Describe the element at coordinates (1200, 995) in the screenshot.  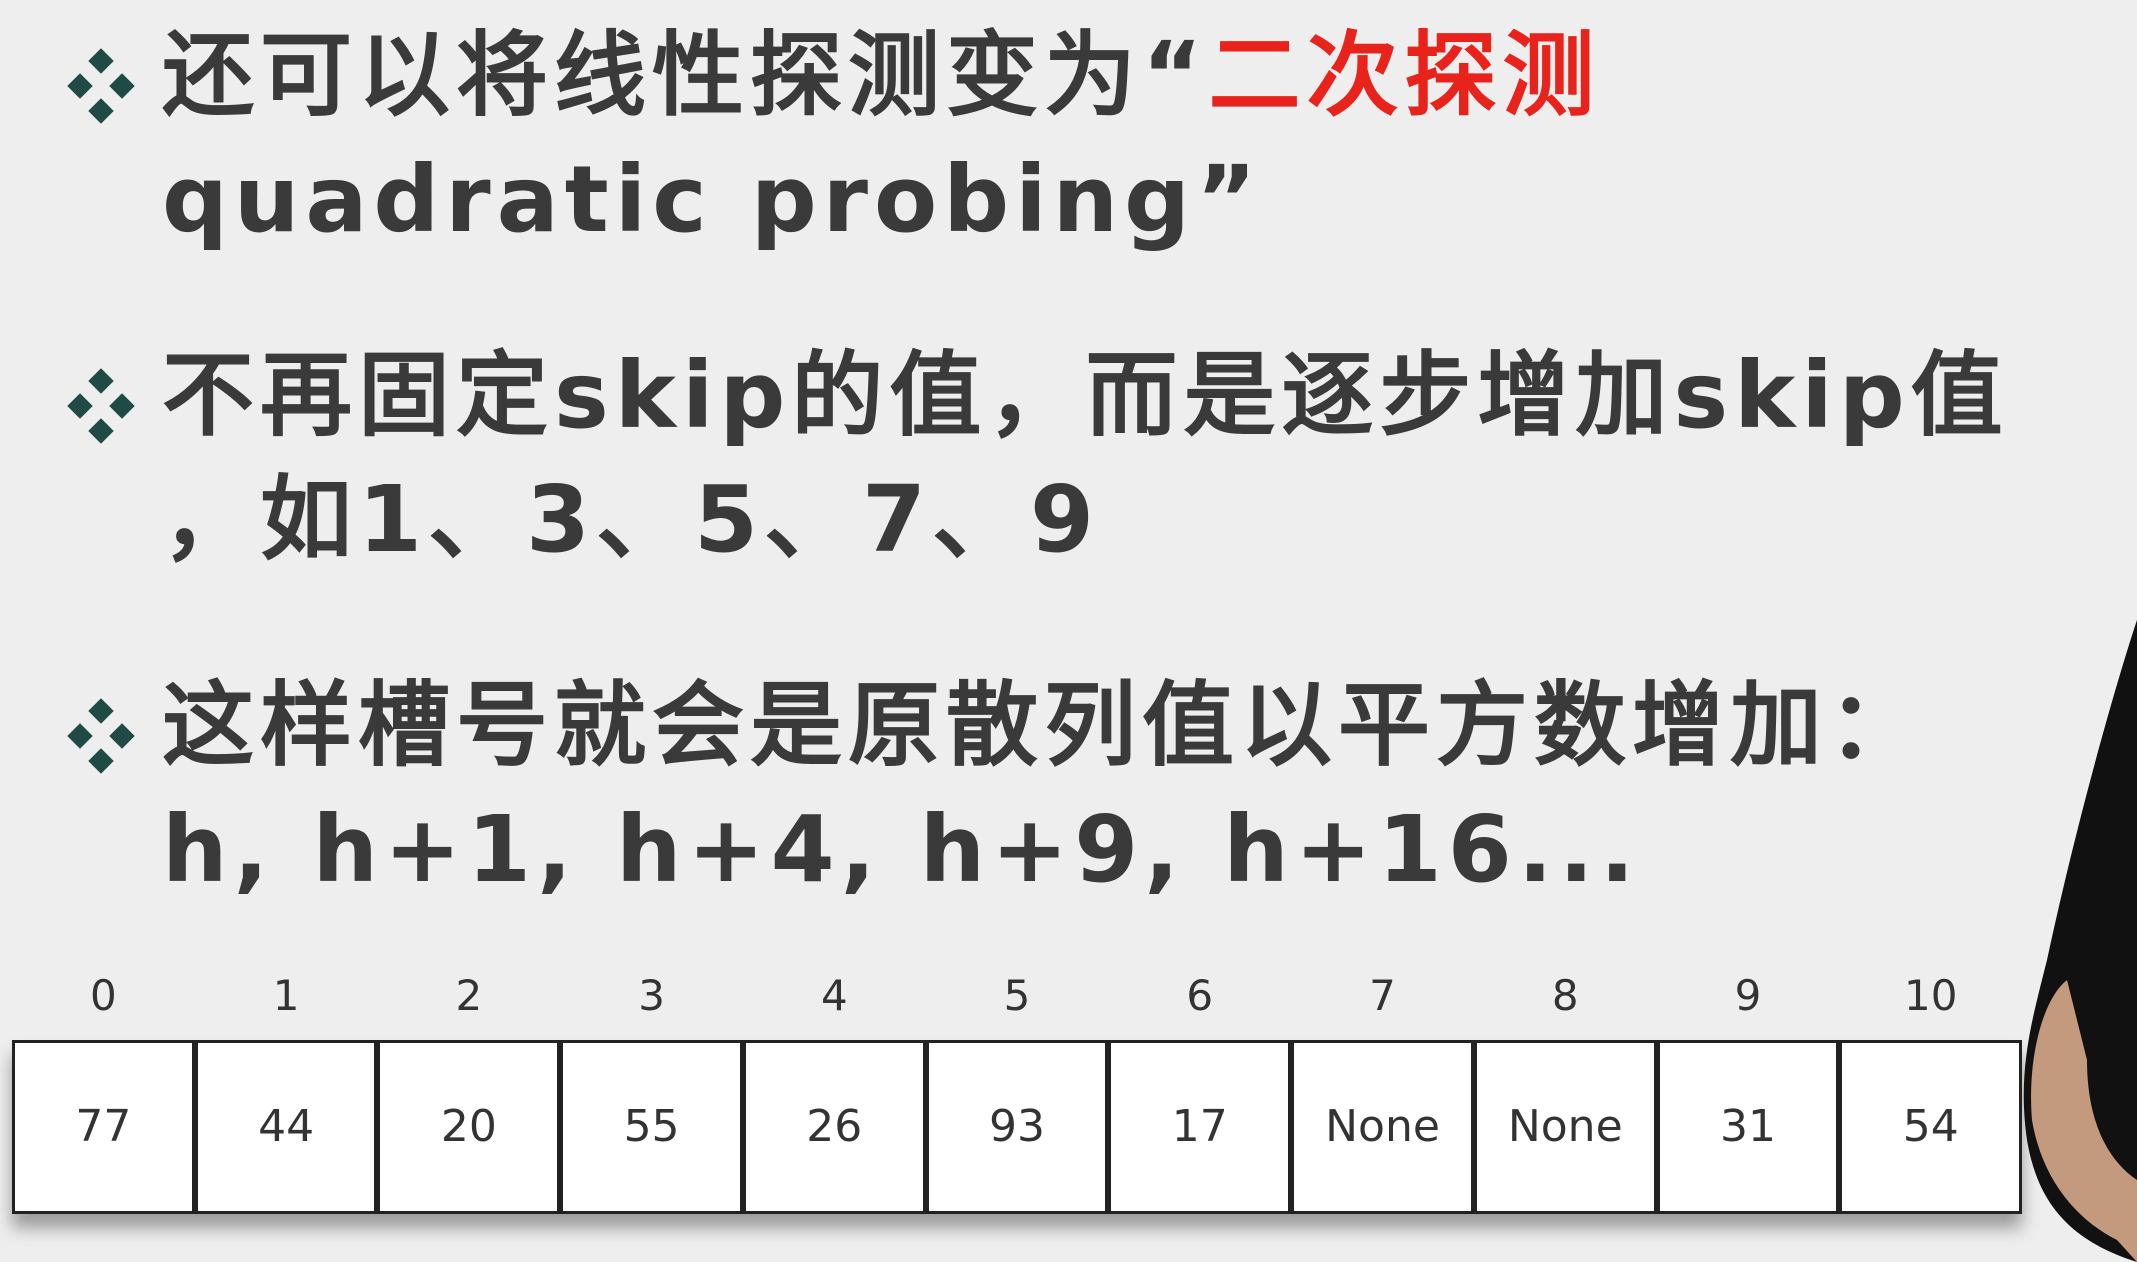
I see `slot-index: 6` at that location.